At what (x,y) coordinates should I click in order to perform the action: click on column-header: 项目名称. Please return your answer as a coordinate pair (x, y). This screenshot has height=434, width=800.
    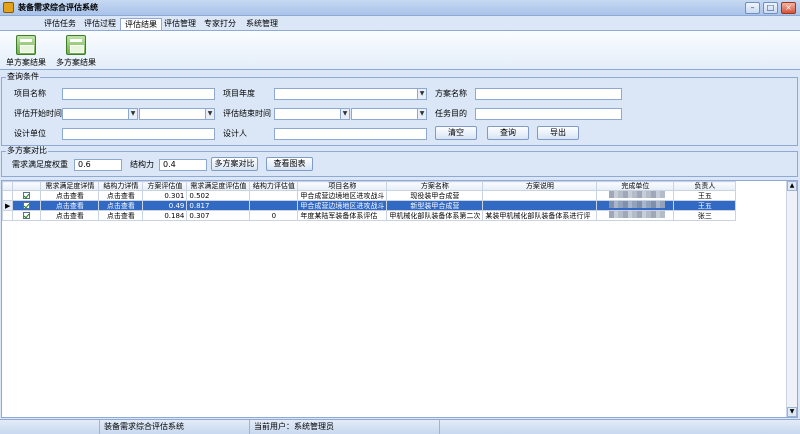
    Looking at the image, I should click on (342, 186).